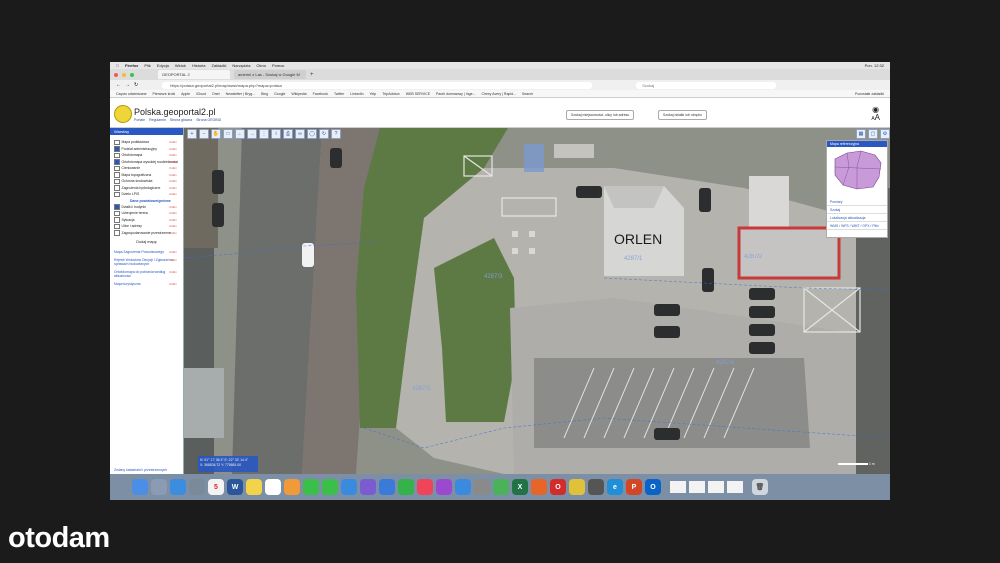  What do you see at coordinates (118, 85) in the screenshot?
I see `back-icon: ←` at bounding box center [118, 85].